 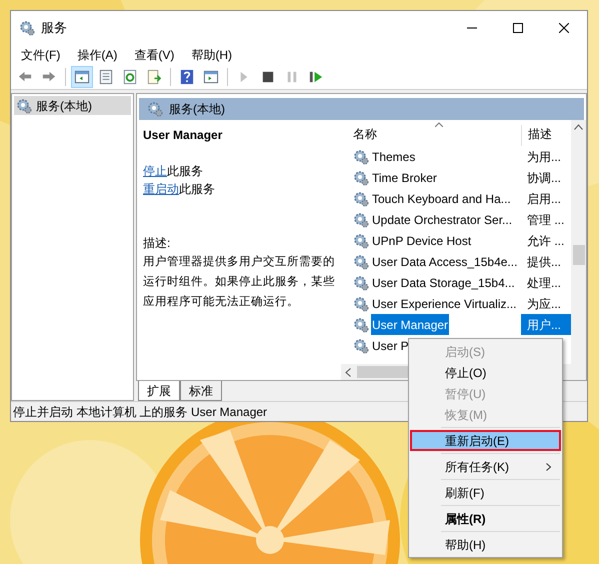 What do you see at coordinates (157, 243) in the screenshot?
I see `description-label: 描述:` at bounding box center [157, 243].